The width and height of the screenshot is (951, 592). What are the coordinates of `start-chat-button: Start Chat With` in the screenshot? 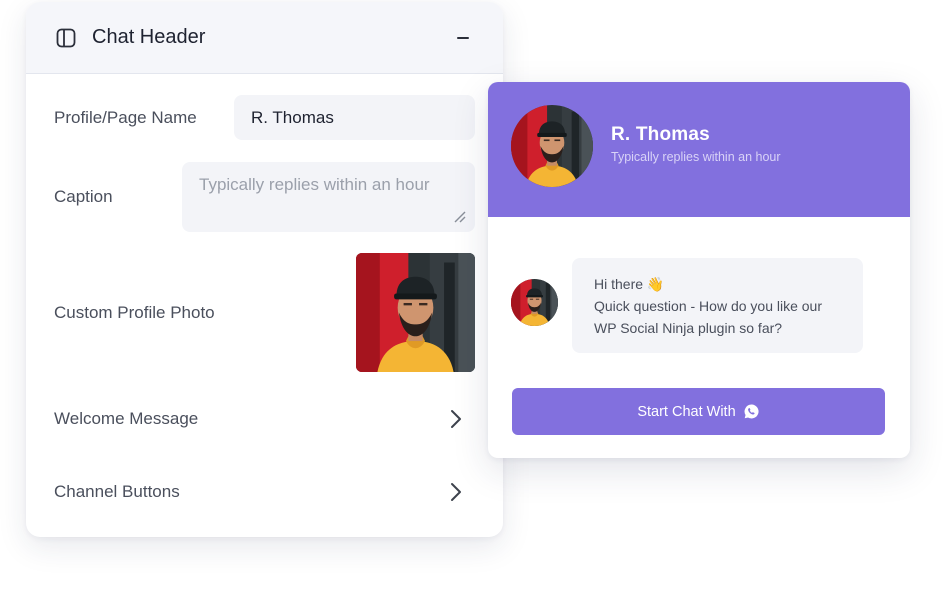 It's located at (698, 411).